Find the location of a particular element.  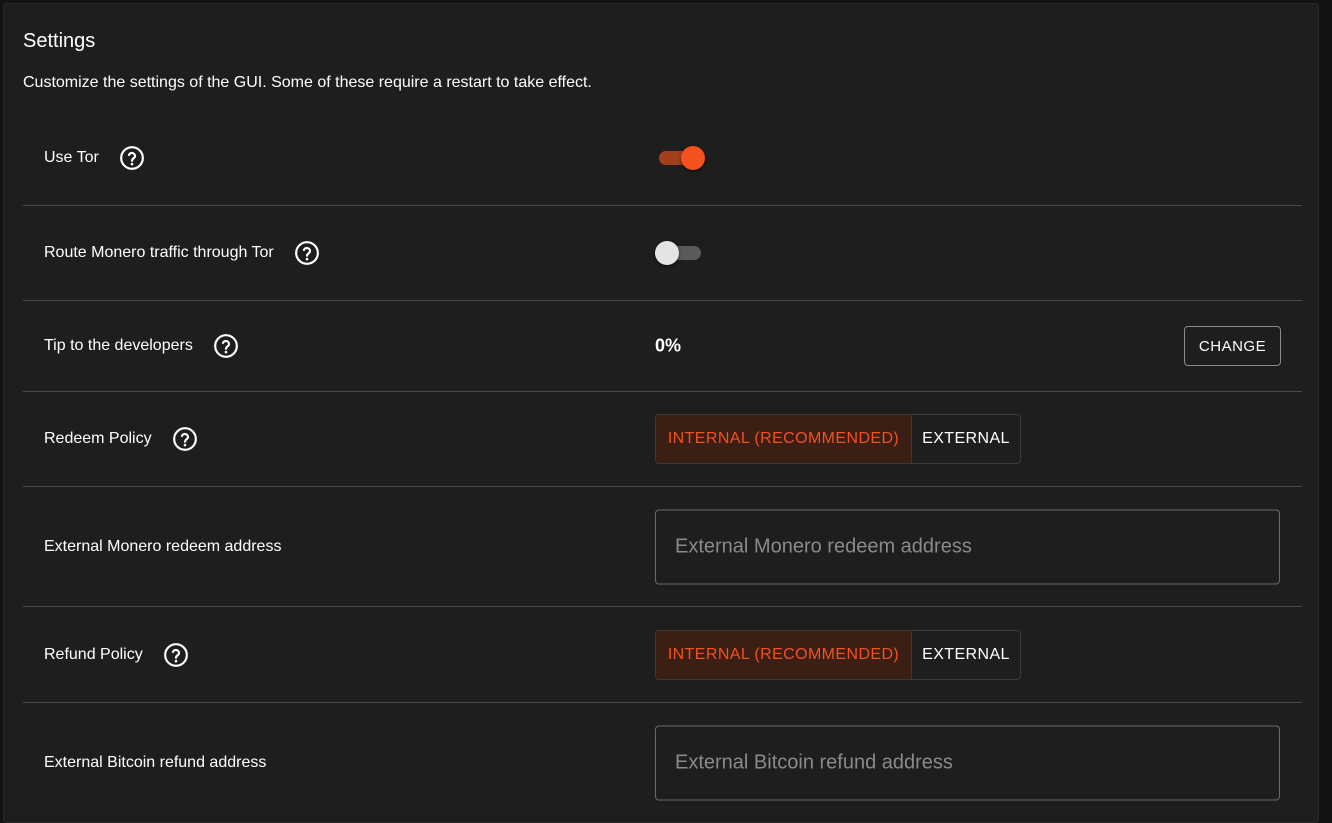

redeem-policy-external-option: EXTERNAL is located at coordinates (966, 439).